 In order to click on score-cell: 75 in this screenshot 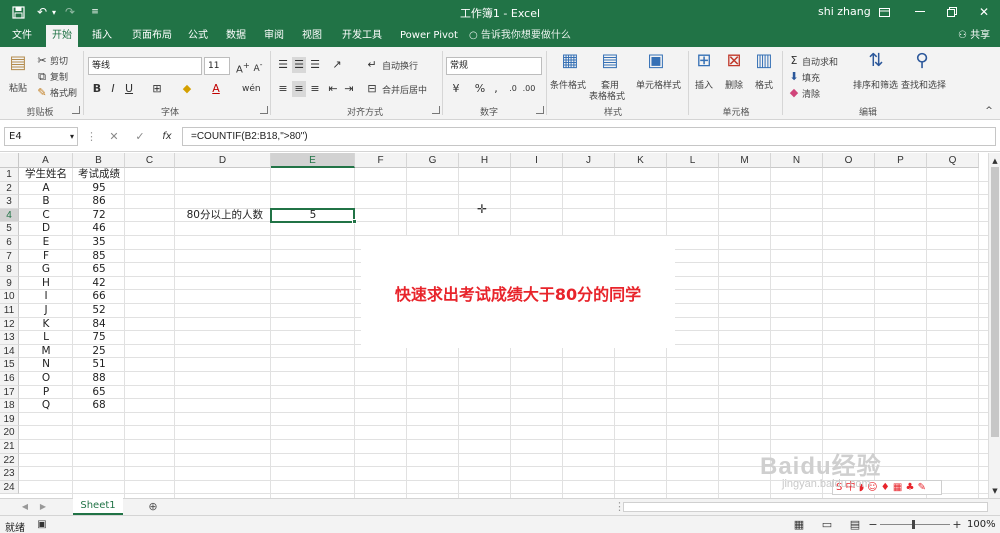, I will do `click(99, 338)`.